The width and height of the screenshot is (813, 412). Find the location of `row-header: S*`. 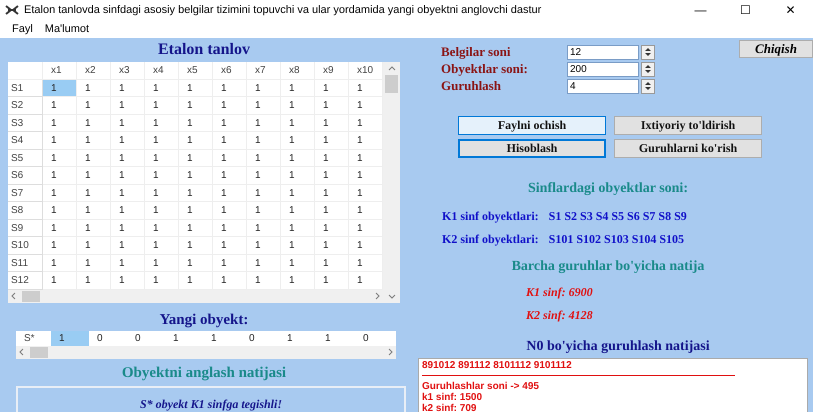

row-header: S* is located at coordinates (33, 338).